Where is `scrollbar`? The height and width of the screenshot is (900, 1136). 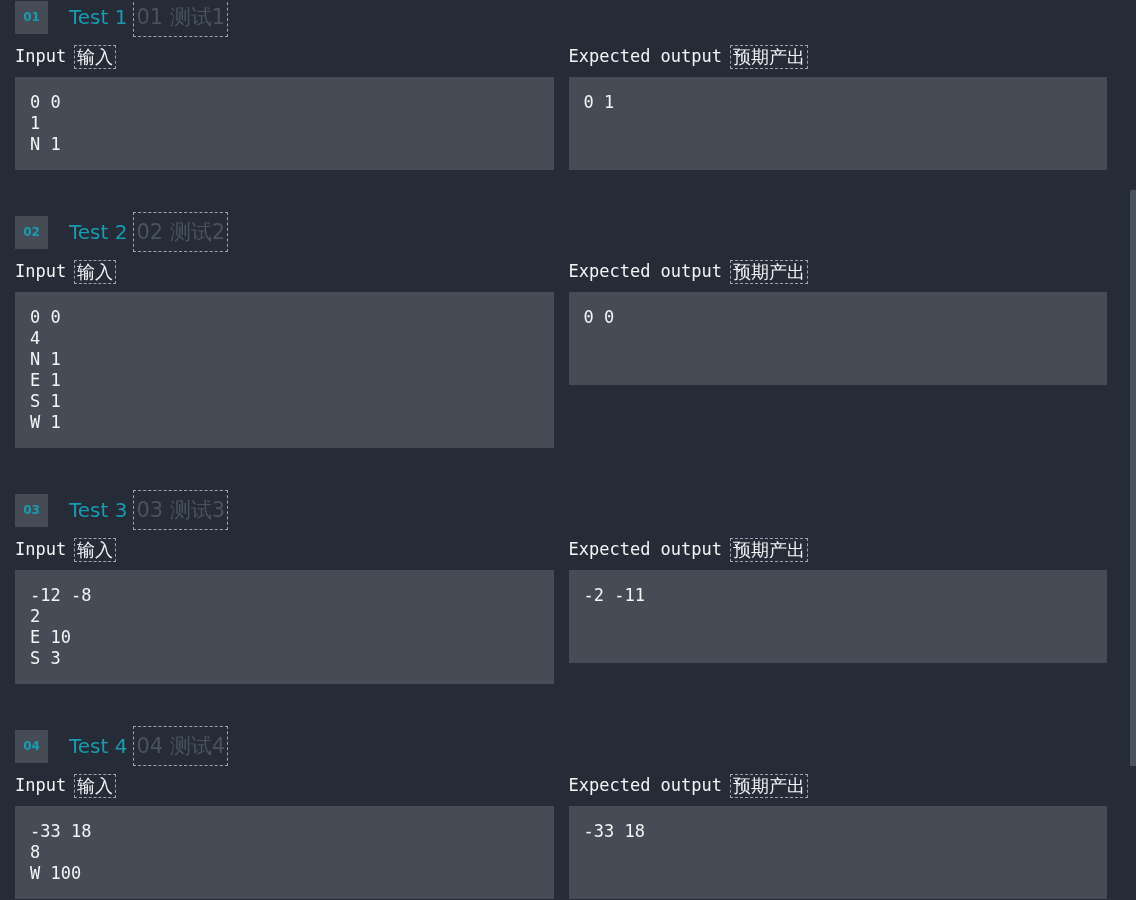
scrollbar is located at coordinates (1133, 478).